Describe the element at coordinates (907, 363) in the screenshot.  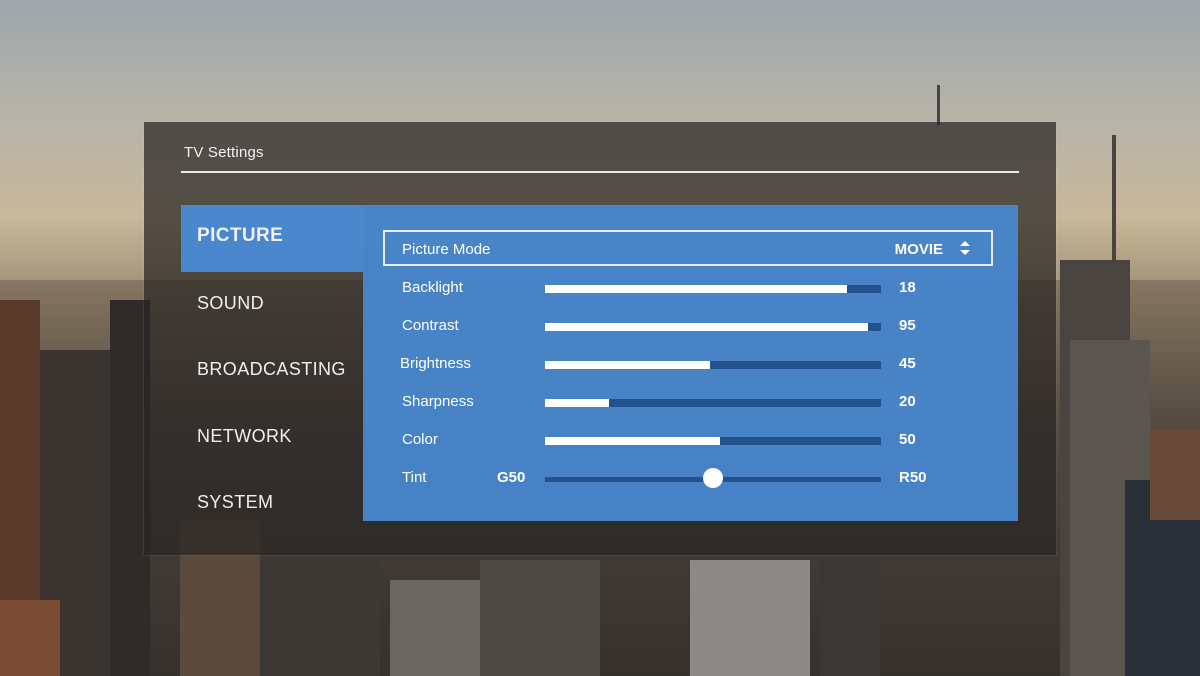
I see `brightness-value: 45` at that location.